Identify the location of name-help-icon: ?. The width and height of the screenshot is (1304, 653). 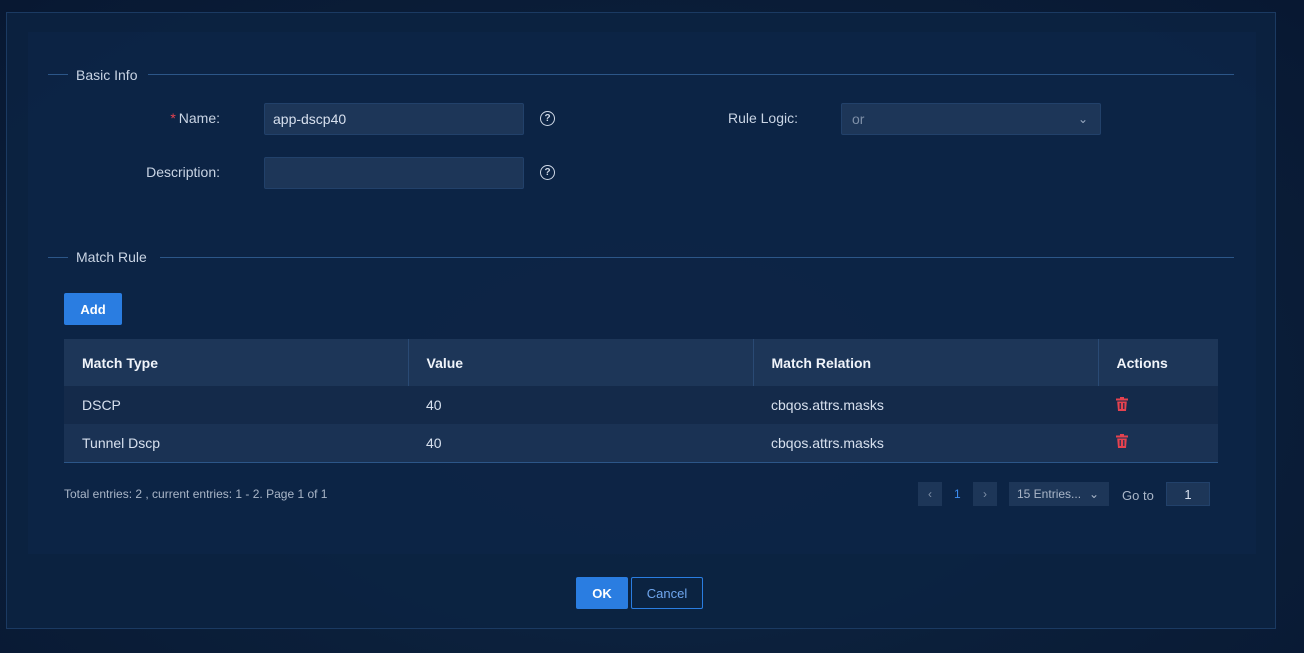
(547, 118).